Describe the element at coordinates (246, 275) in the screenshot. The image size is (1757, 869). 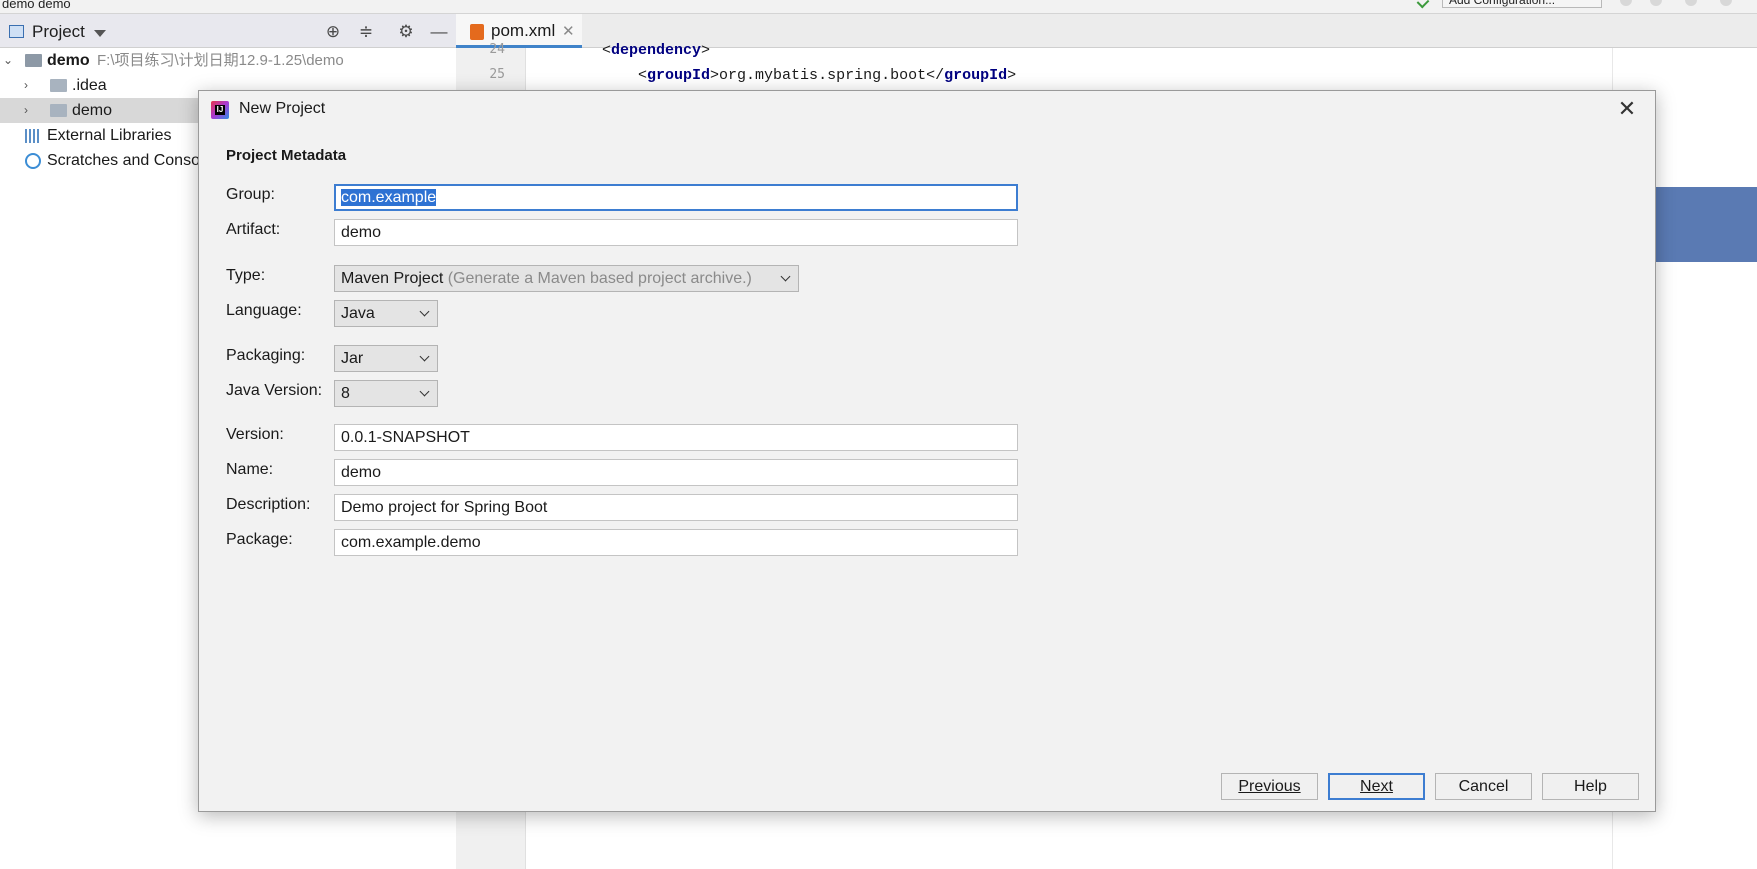
I see `type-label: Type:` at that location.